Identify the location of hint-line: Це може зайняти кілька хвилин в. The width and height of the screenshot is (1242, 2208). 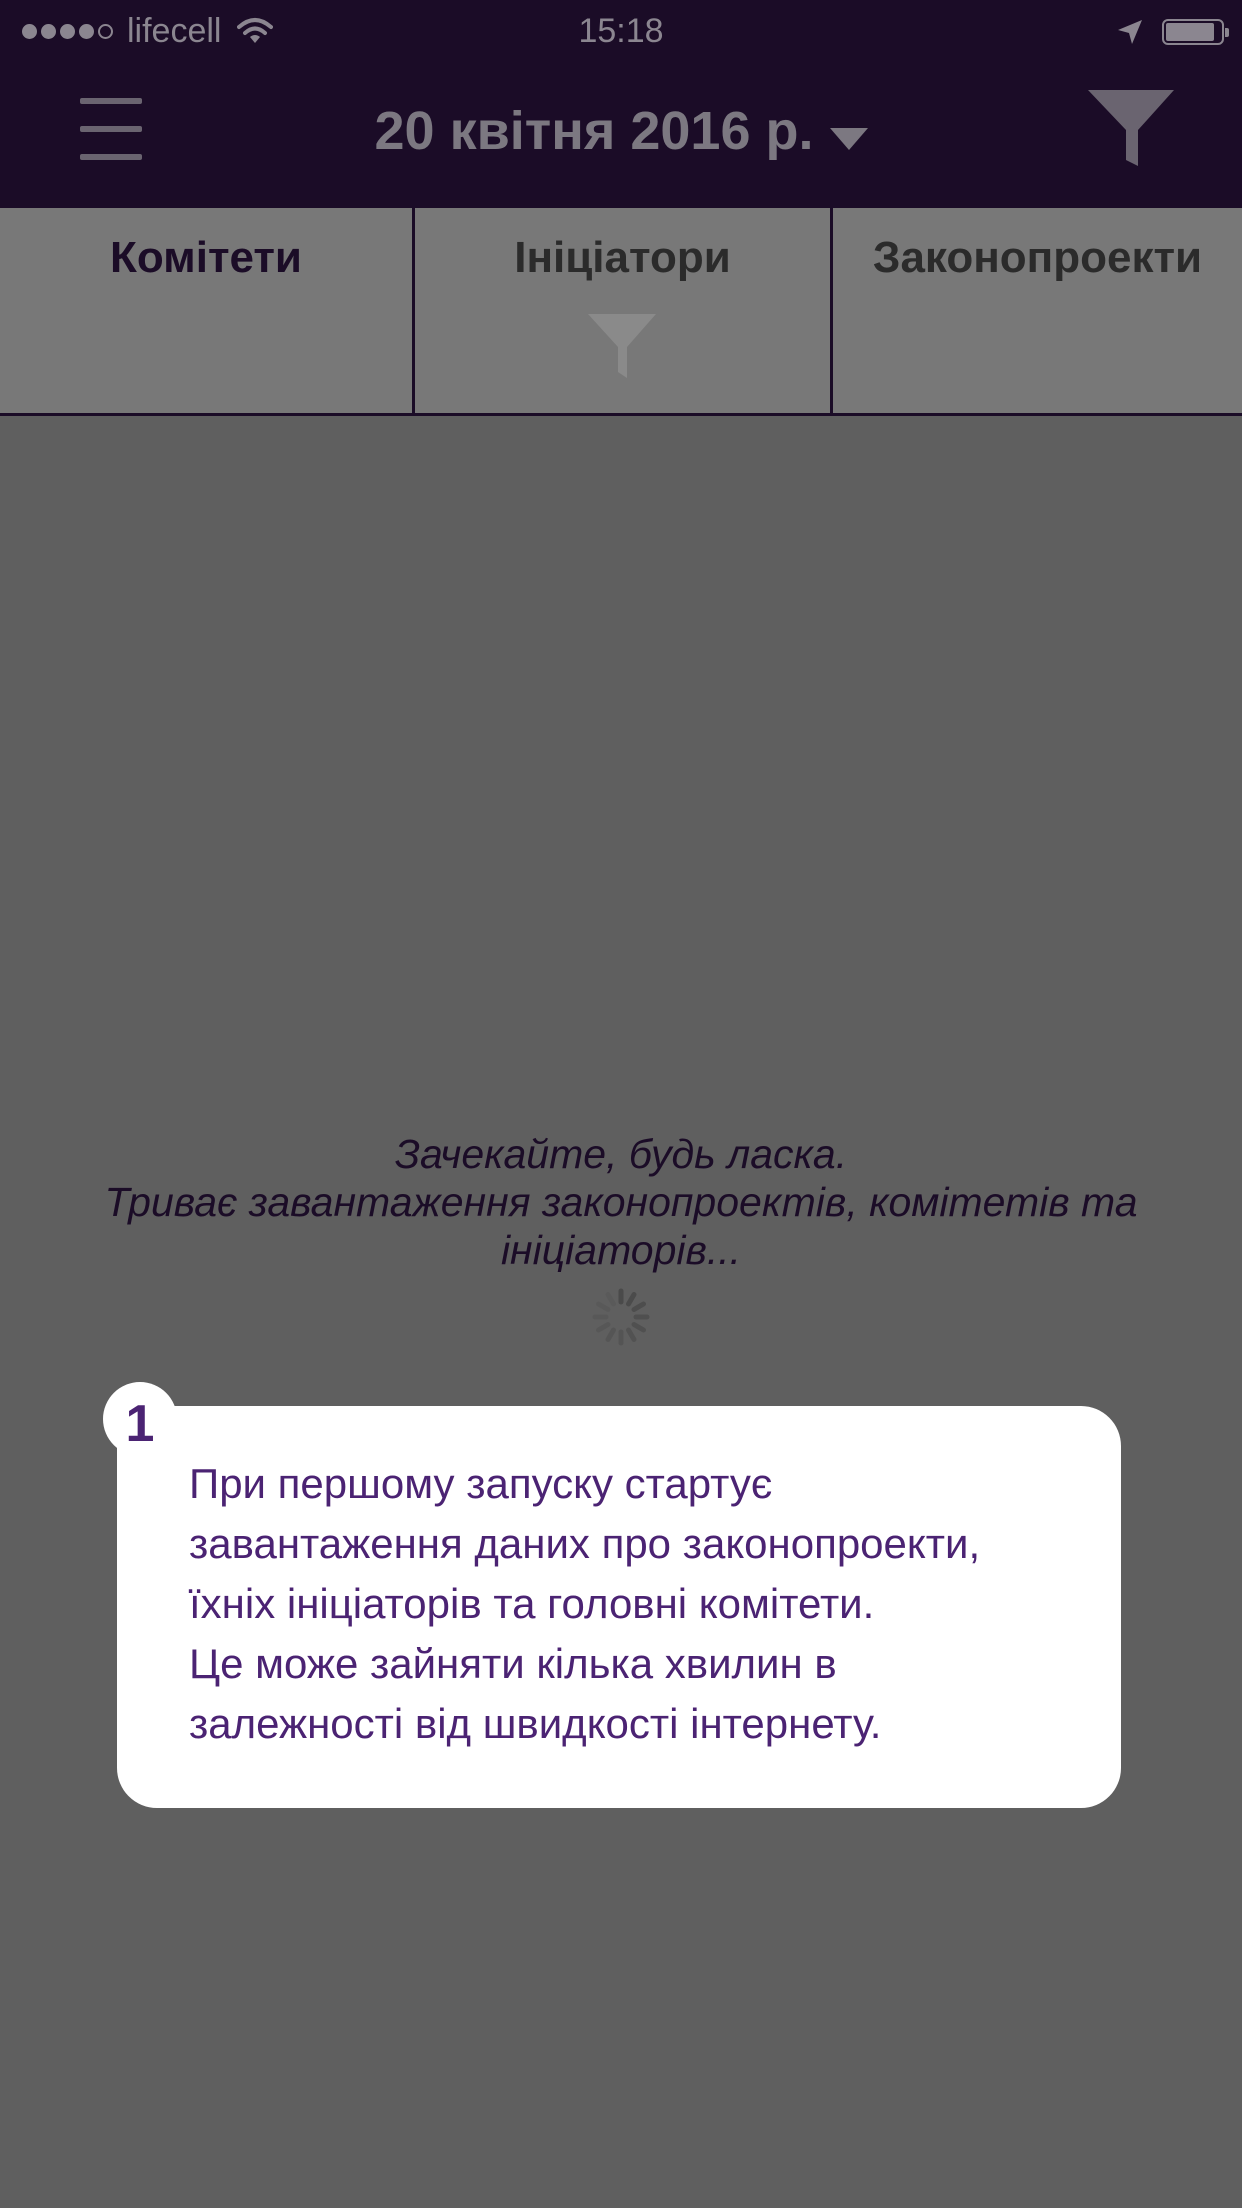
(513, 1663).